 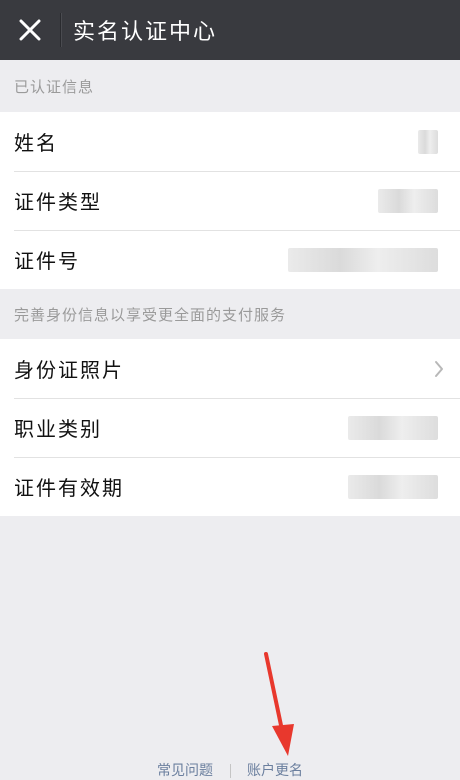 What do you see at coordinates (58, 429) in the screenshot?
I see `row-label: 职业类别` at bounding box center [58, 429].